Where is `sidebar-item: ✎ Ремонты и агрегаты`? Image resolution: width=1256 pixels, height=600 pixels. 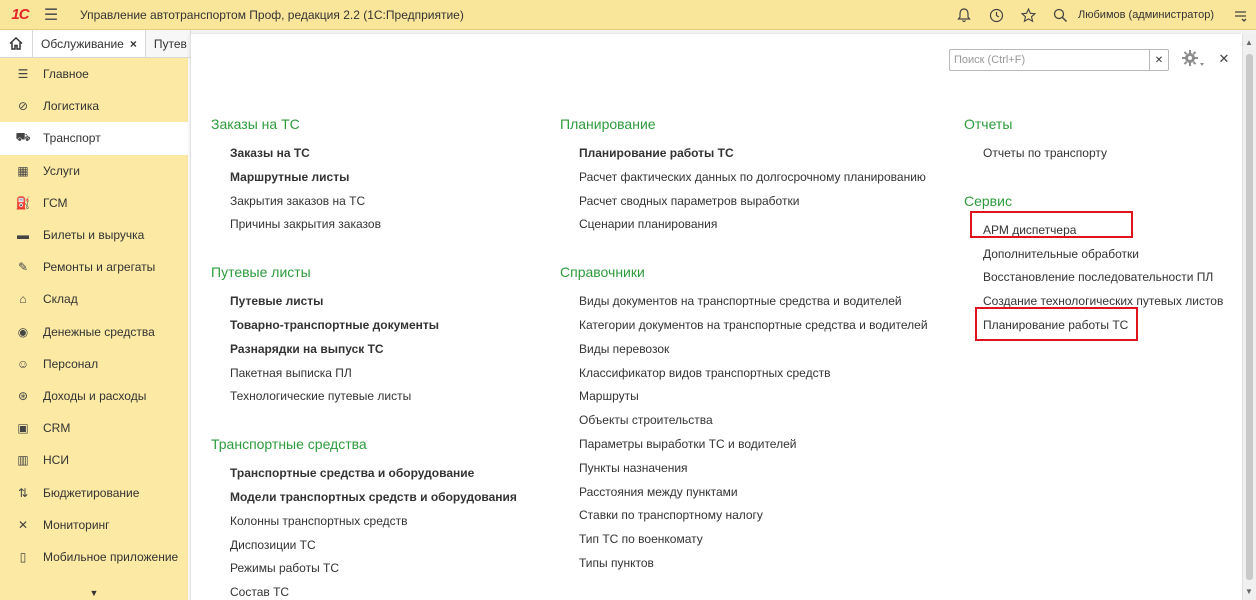
sidebar-item: ✎ Ремонты и агрегаты is located at coordinates (94, 267).